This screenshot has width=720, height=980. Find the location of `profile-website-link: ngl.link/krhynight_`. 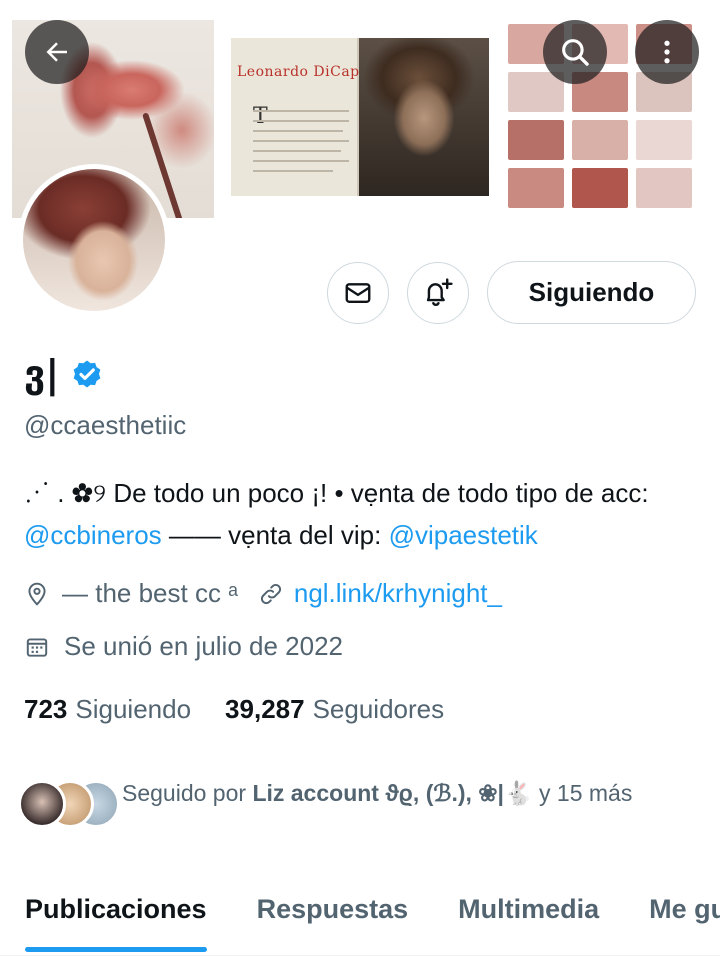

profile-website-link: ngl.link/krhynight_ is located at coordinates (398, 593).